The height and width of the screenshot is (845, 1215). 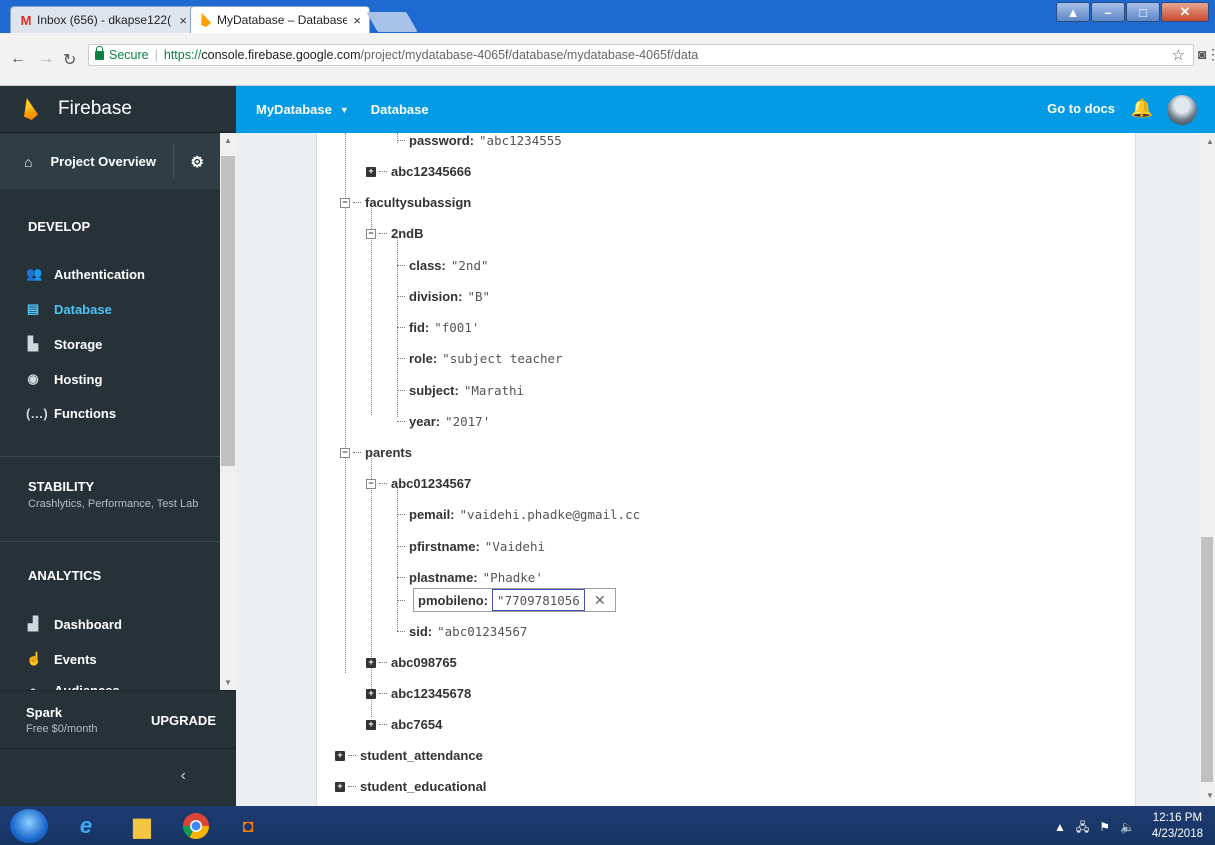 I want to click on tree-node-parents: − parents, so click(x=376, y=452).